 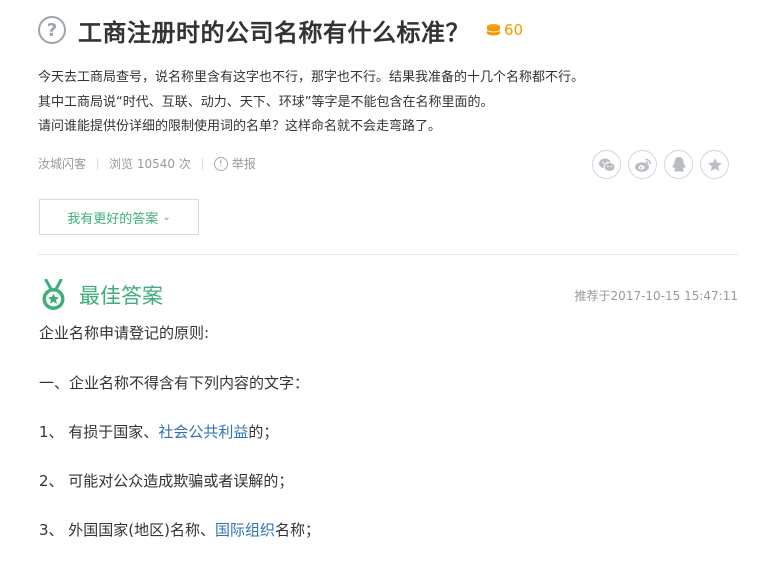 I want to click on share-bar, so click(x=664, y=164).